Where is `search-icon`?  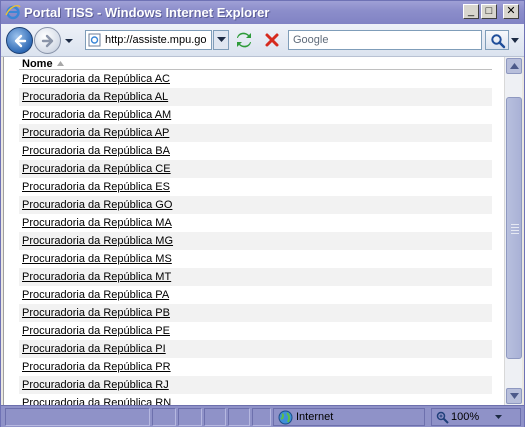 search-icon is located at coordinates (498, 41).